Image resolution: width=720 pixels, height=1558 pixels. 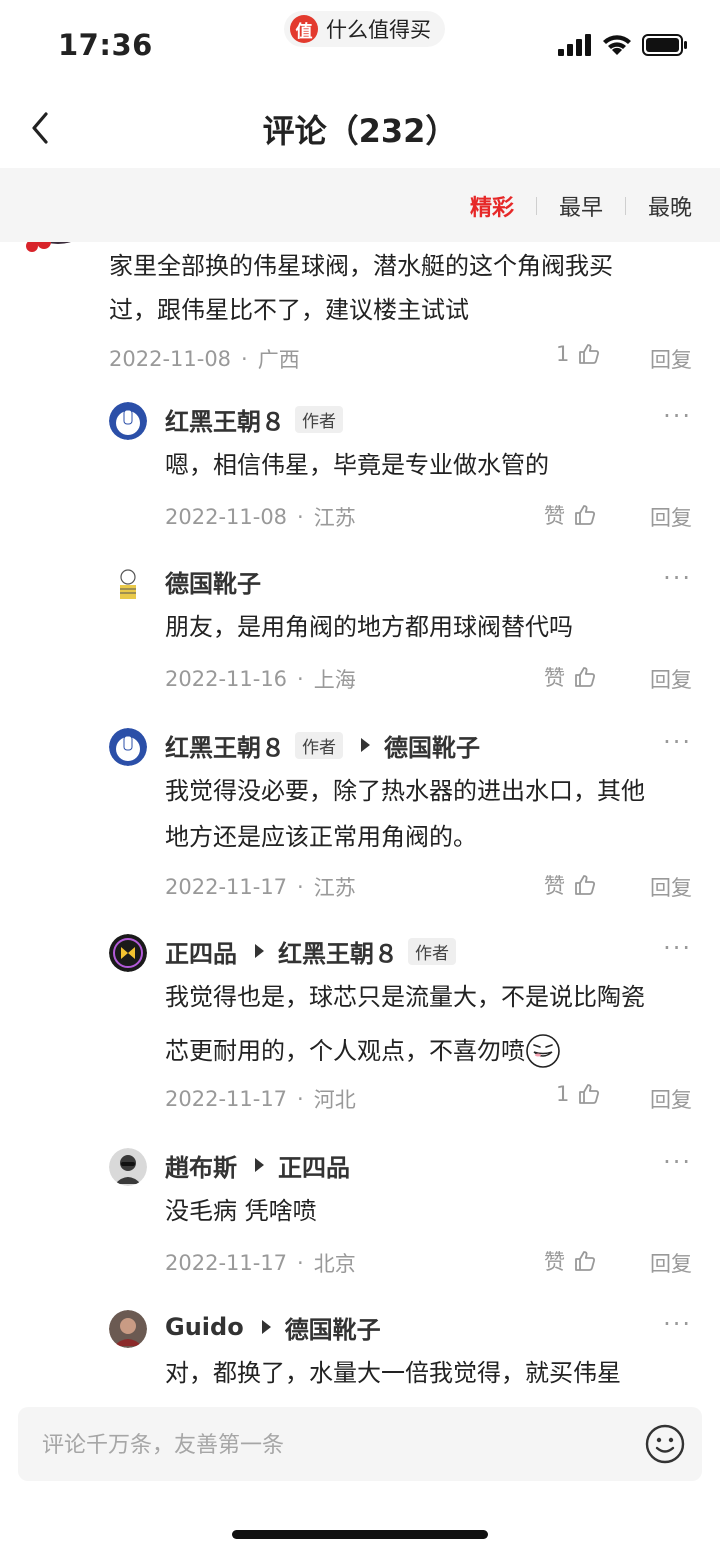 I want to click on reply-body-line: 没毛病 凭啥喷, so click(x=241, y=1211).